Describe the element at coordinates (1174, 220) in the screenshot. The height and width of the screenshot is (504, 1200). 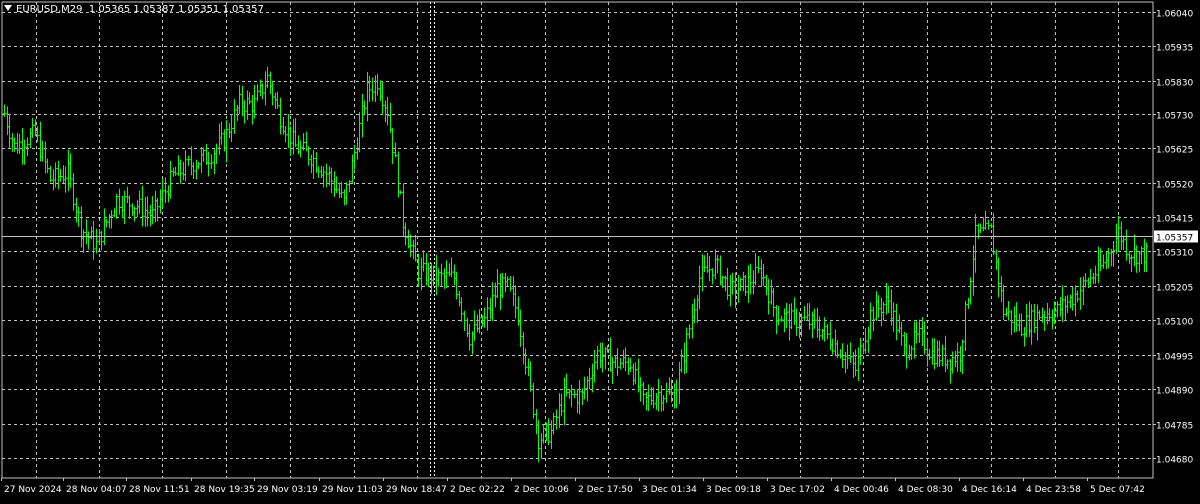
I see `y-tick-label: 1.05415` at that location.